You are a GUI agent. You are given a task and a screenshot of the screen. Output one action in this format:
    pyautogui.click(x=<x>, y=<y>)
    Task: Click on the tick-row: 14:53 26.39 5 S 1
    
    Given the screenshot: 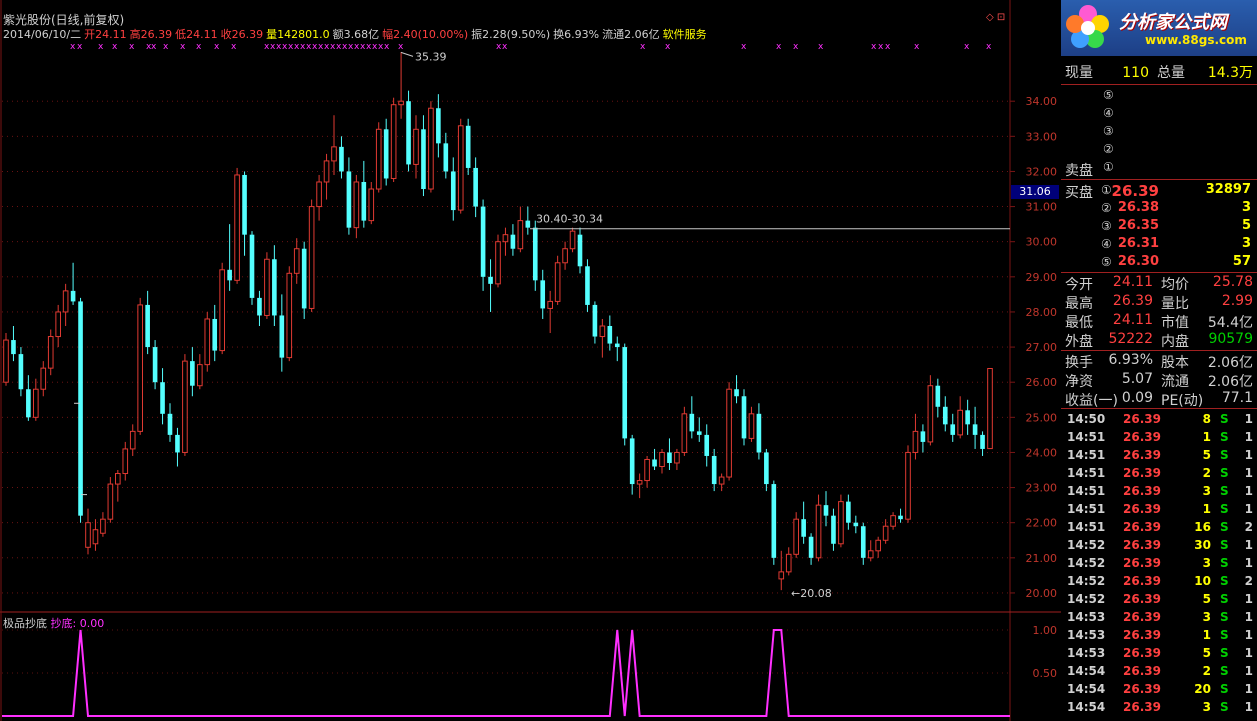 What is the action you would take?
    pyautogui.click(x=1159, y=653)
    